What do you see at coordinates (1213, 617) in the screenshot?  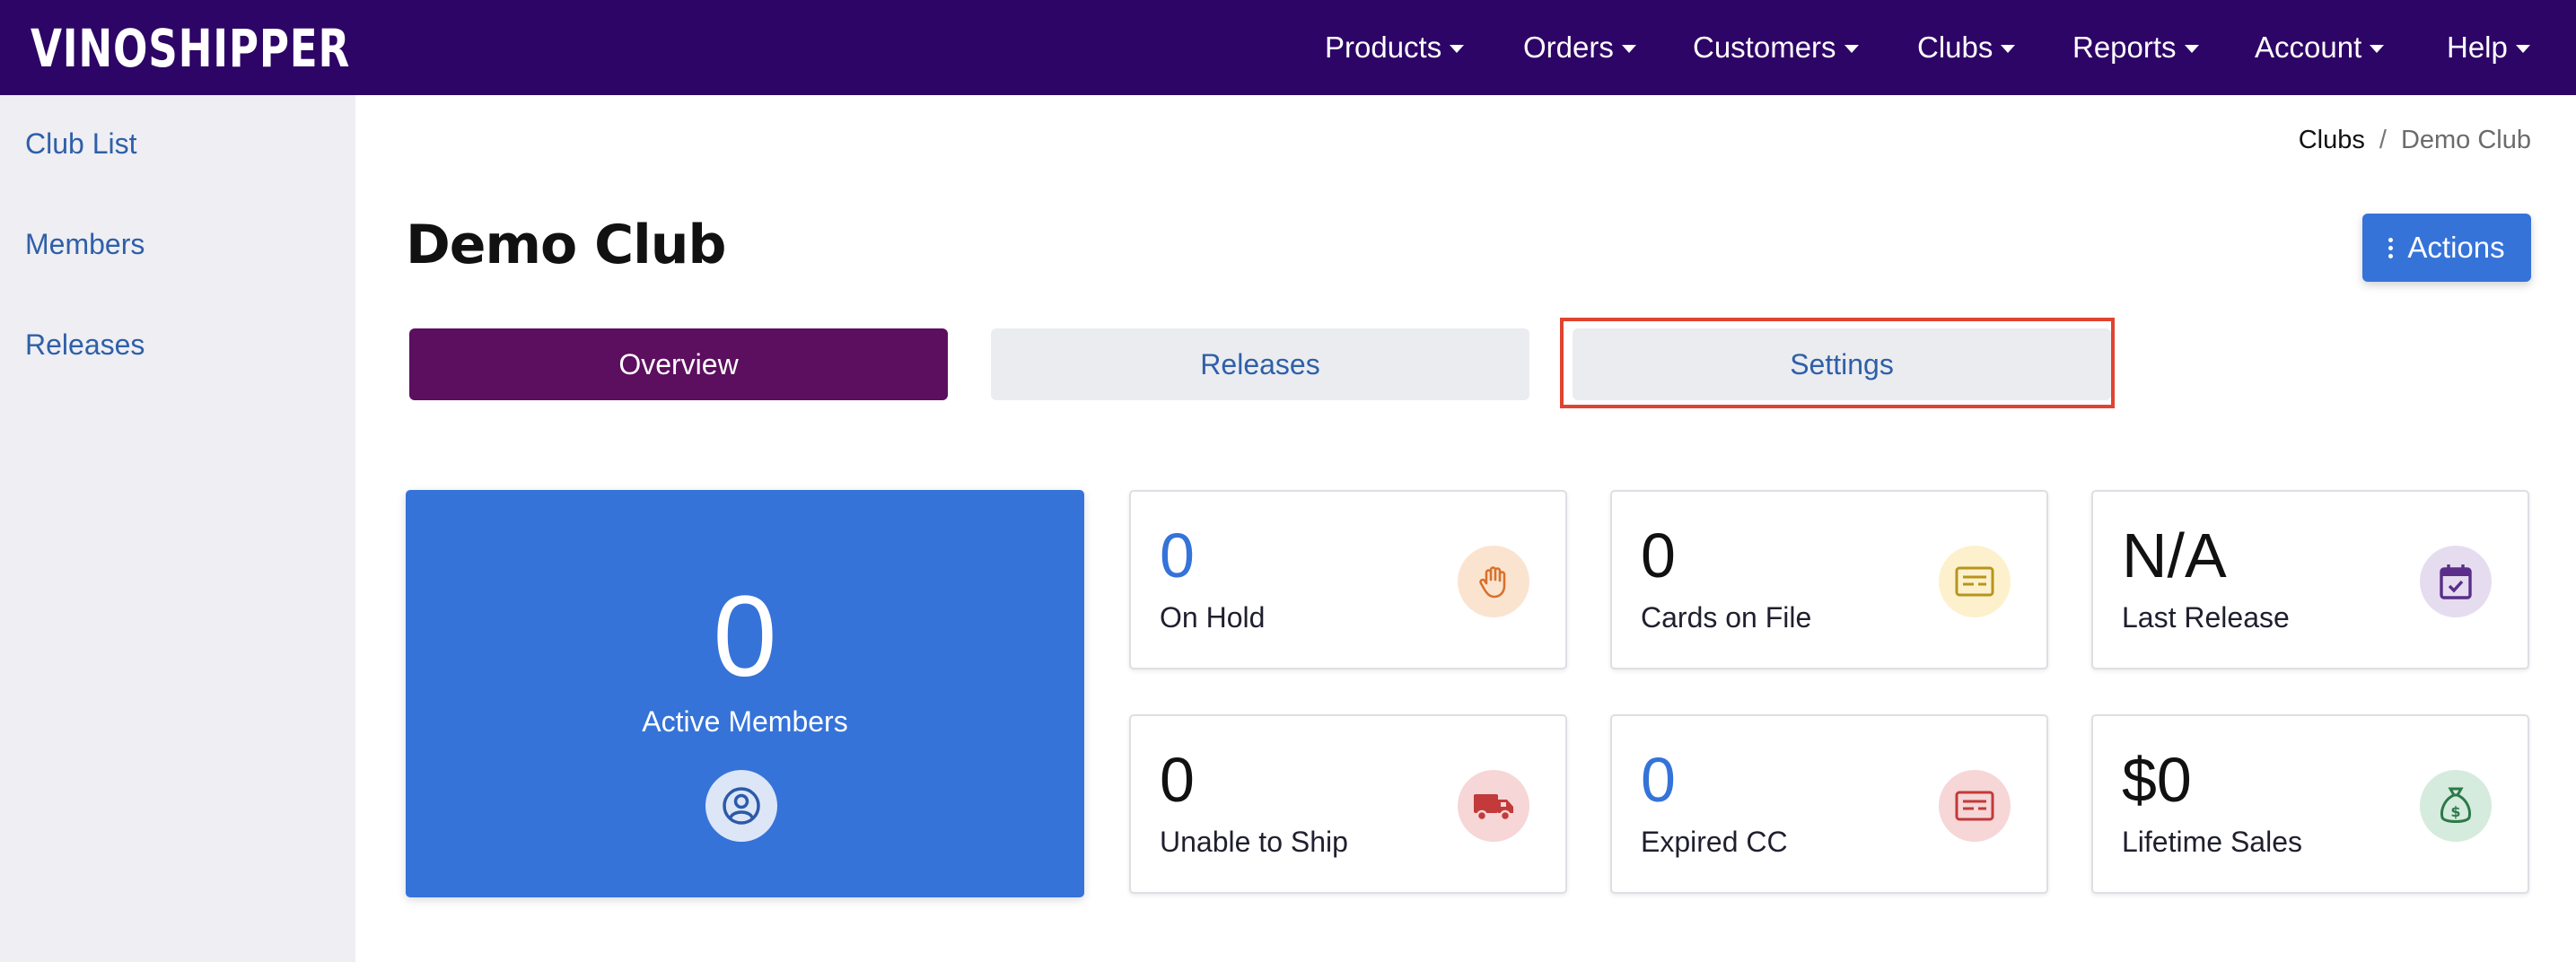 I see `stat-label: On Hold` at bounding box center [1213, 617].